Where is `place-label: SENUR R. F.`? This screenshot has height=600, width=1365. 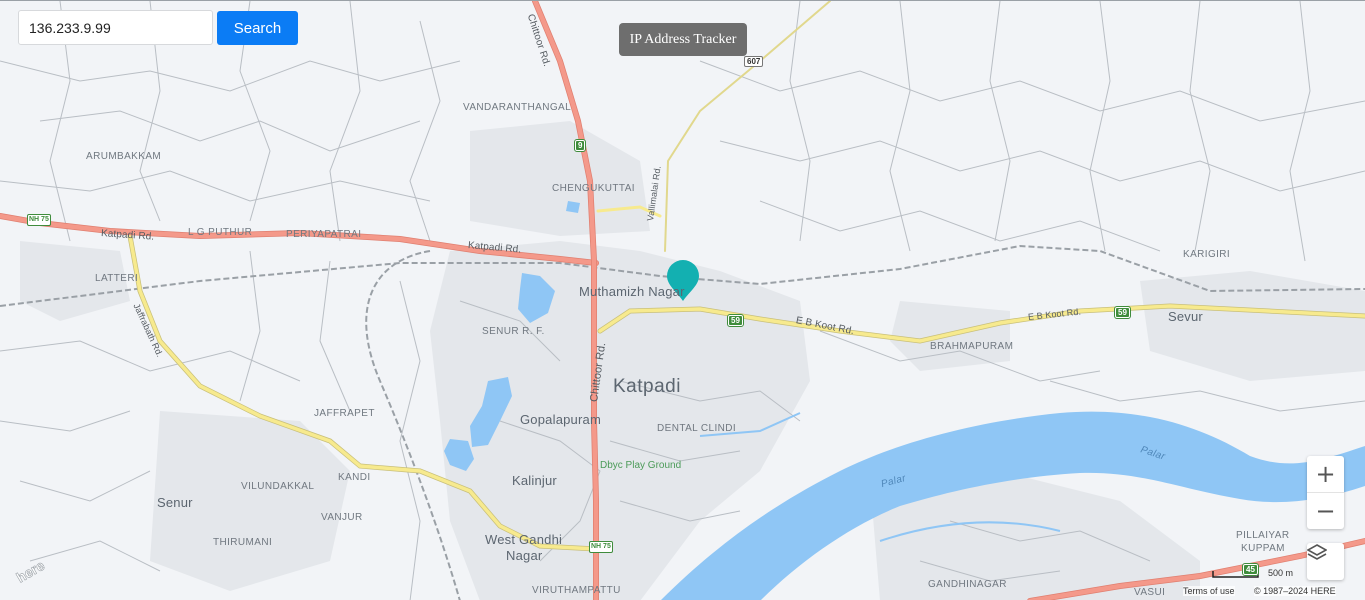 place-label: SENUR R. F. is located at coordinates (513, 331).